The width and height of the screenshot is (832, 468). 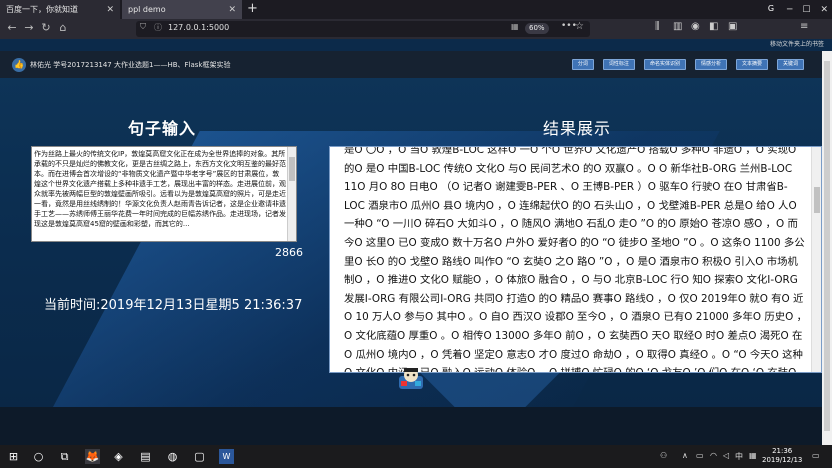 What do you see at coordinates (292, 169) in the screenshot?
I see `input-scroll-thumb` at bounding box center [292, 169].